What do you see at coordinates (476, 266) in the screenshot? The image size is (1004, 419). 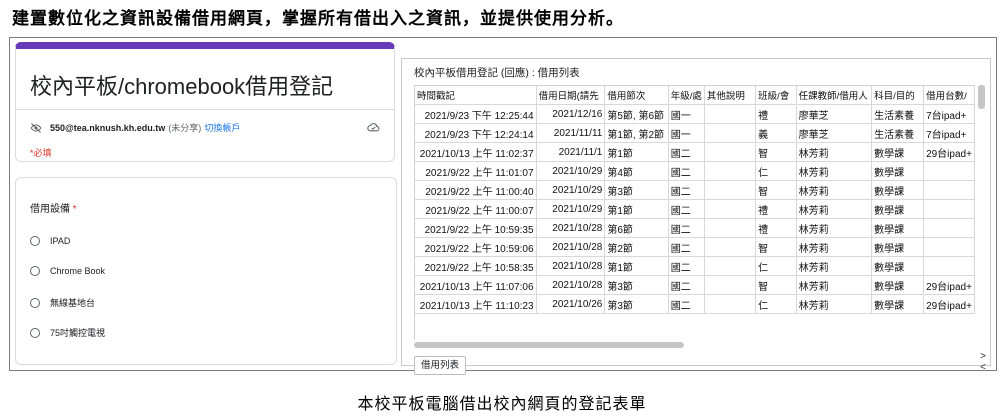 I see `table-cell: 2021/9/22 上午 10:58:35` at bounding box center [476, 266].